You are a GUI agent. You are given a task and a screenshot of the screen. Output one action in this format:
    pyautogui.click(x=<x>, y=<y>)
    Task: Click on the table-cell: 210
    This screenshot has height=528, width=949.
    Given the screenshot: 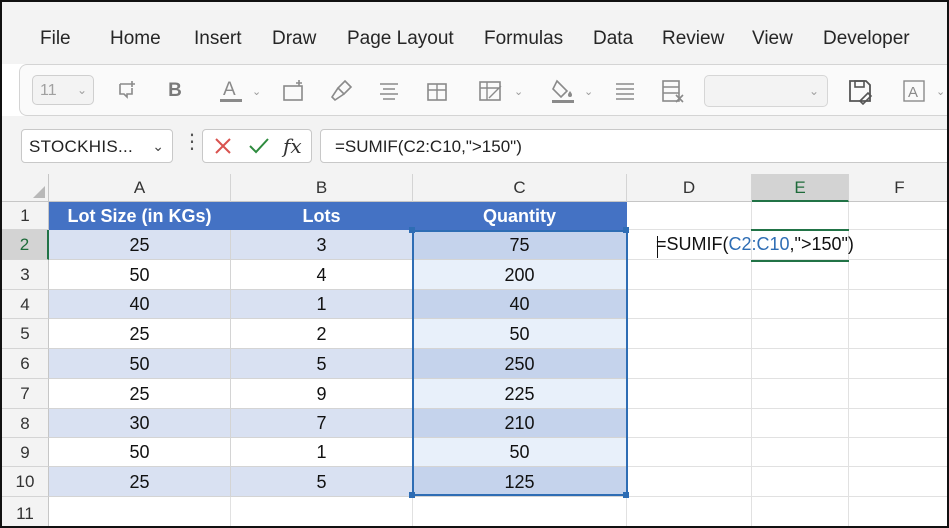 What is the action you would take?
    pyautogui.click(x=520, y=423)
    